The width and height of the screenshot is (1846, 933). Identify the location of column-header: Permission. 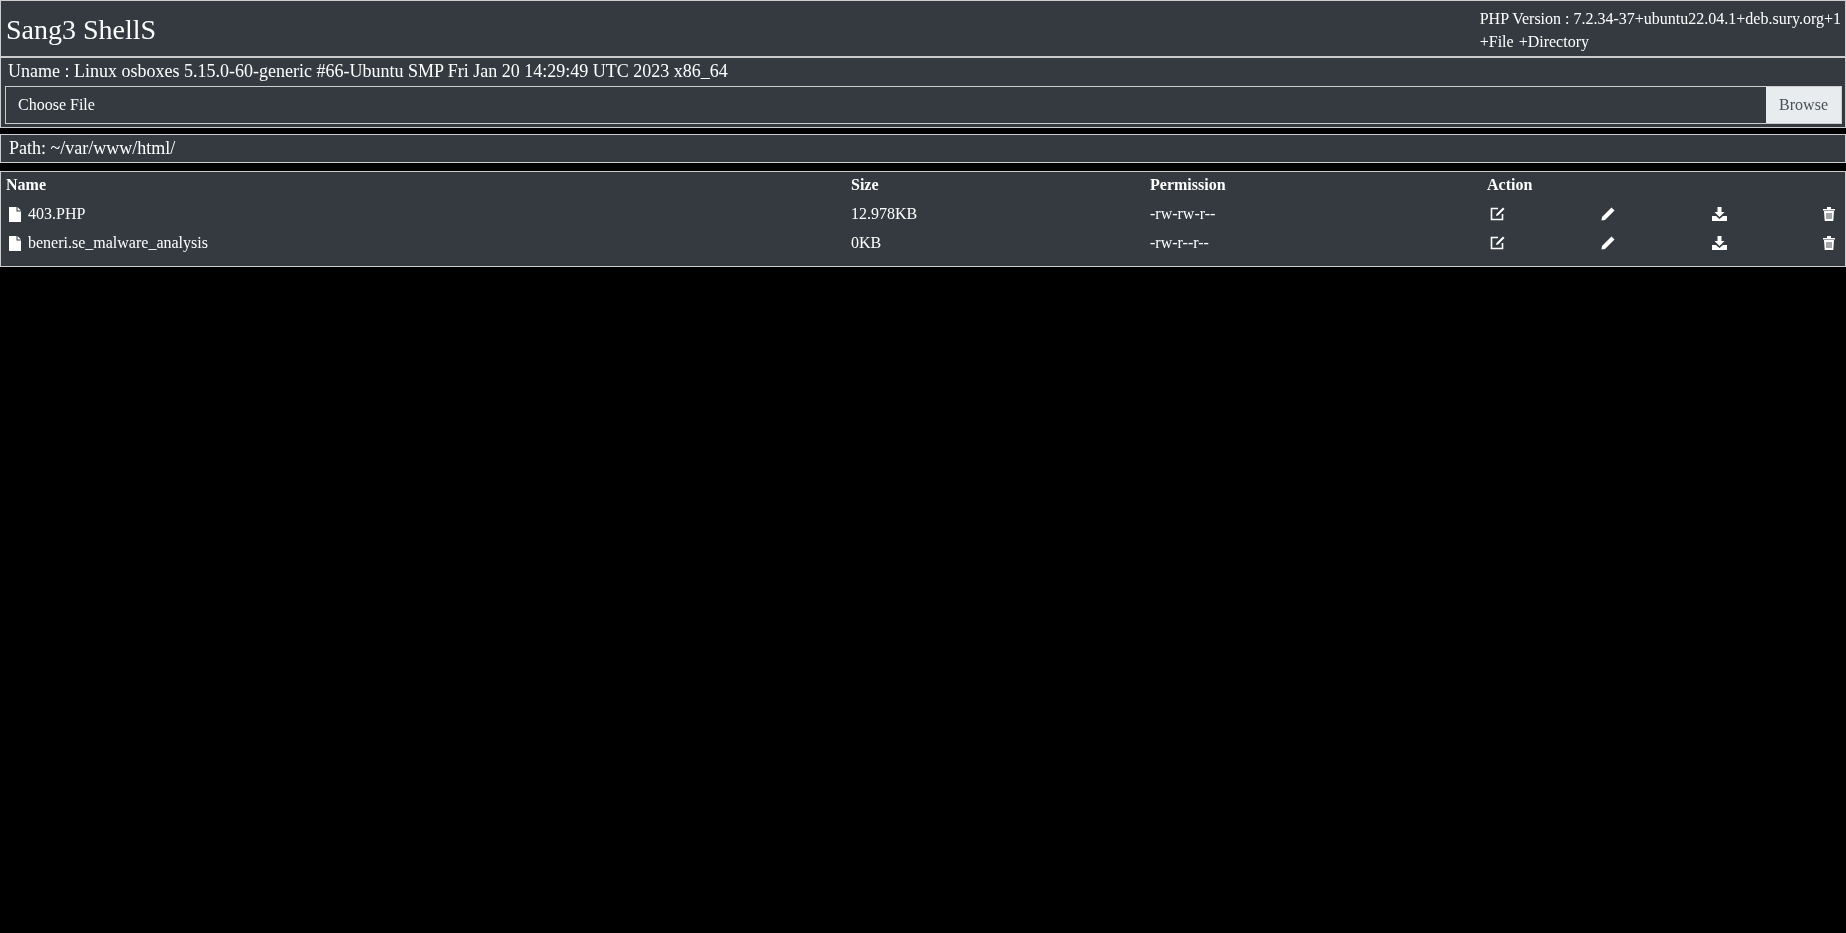
(1188, 185).